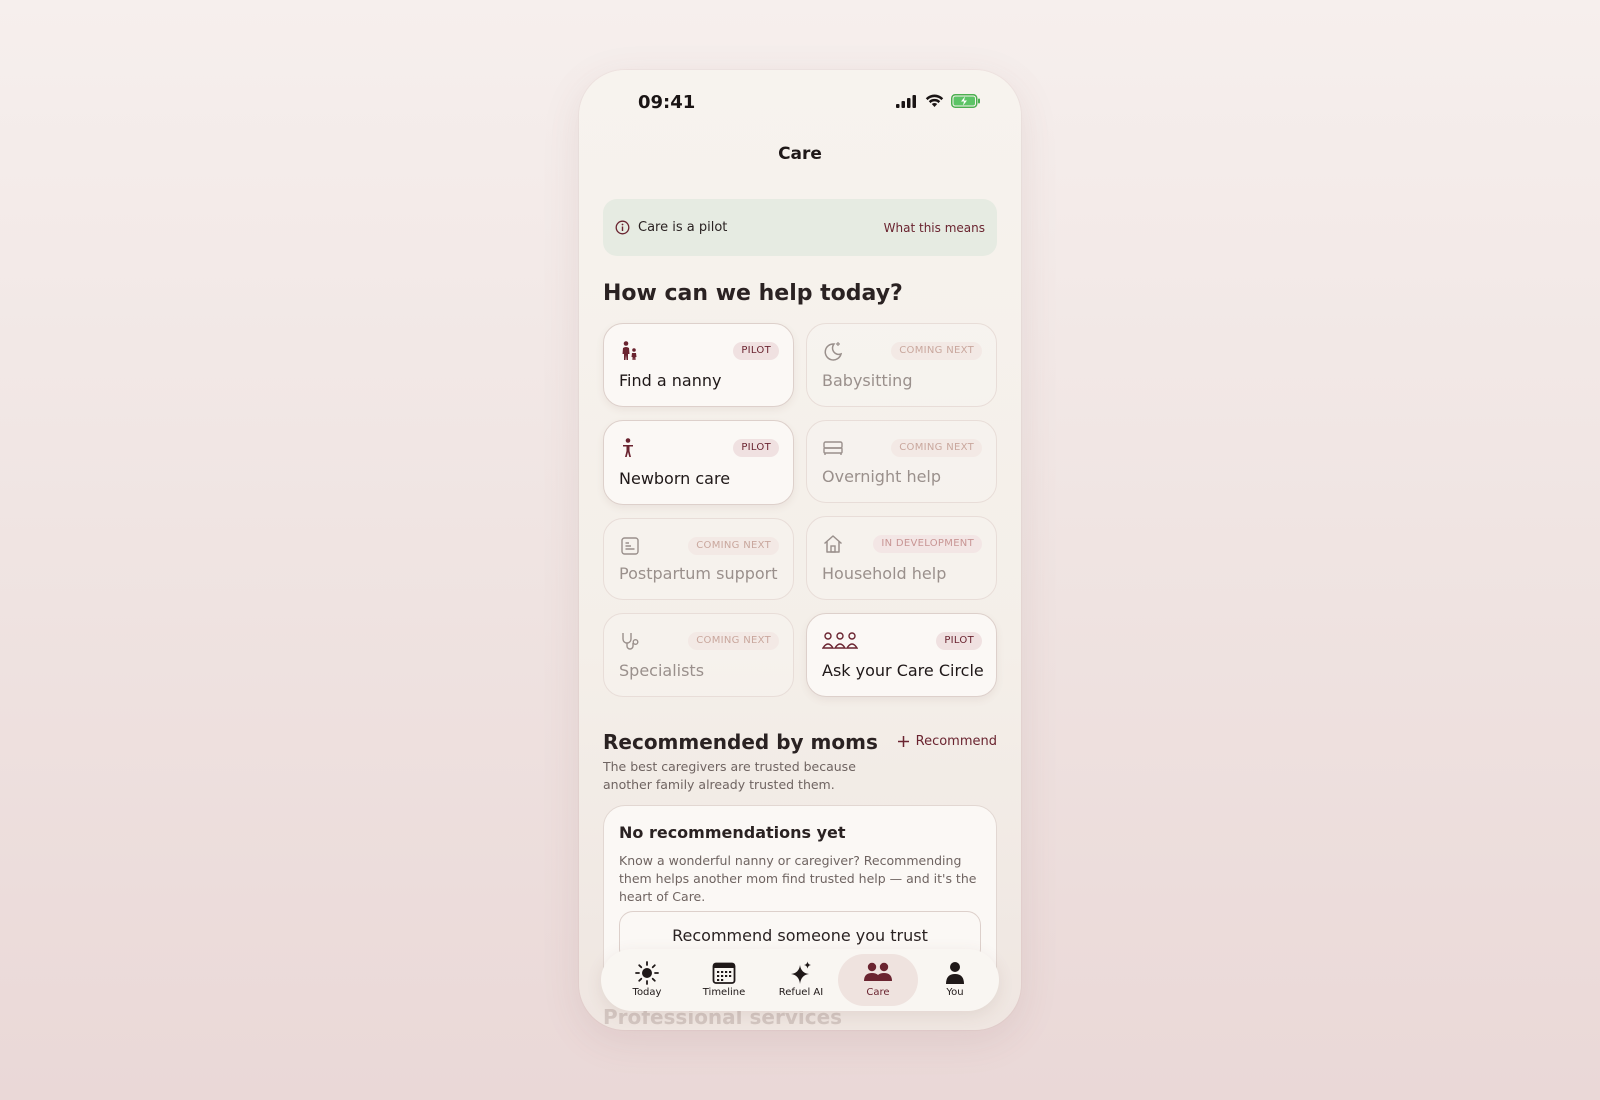 The image size is (1600, 1100). What do you see at coordinates (675, 478) in the screenshot?
I see `card-label: Newborn care` at bounding box center [675, 478].